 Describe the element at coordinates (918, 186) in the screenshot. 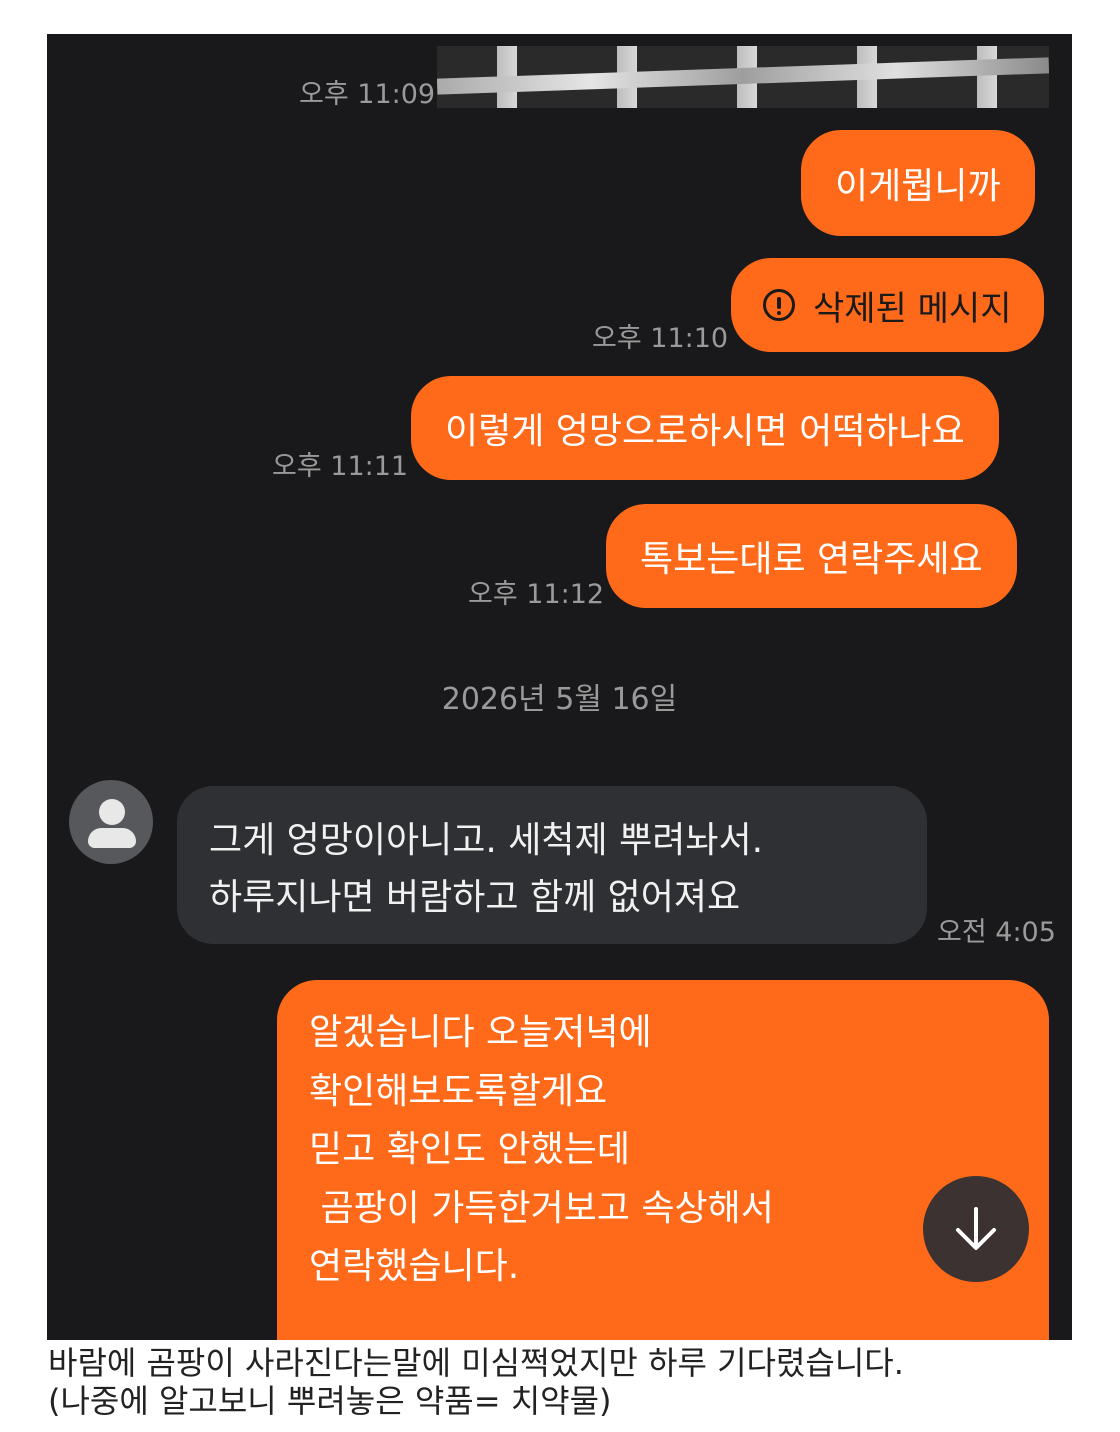

I see `message-text: 이게뭡니까` at that location.